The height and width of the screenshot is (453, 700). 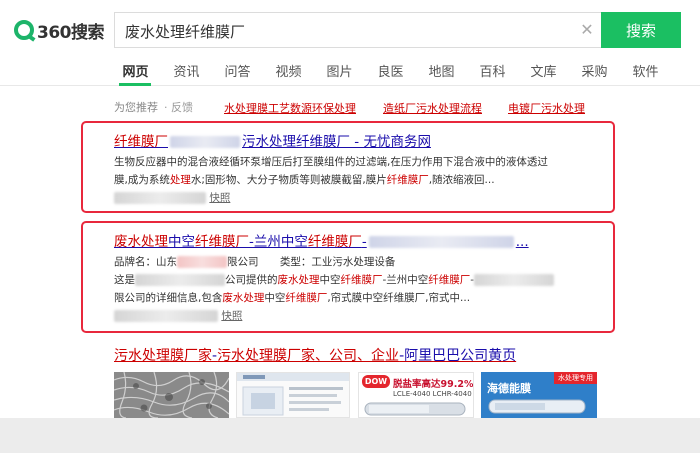 I want to click on logo-text: 360搜索, so click(x=71, y=32).